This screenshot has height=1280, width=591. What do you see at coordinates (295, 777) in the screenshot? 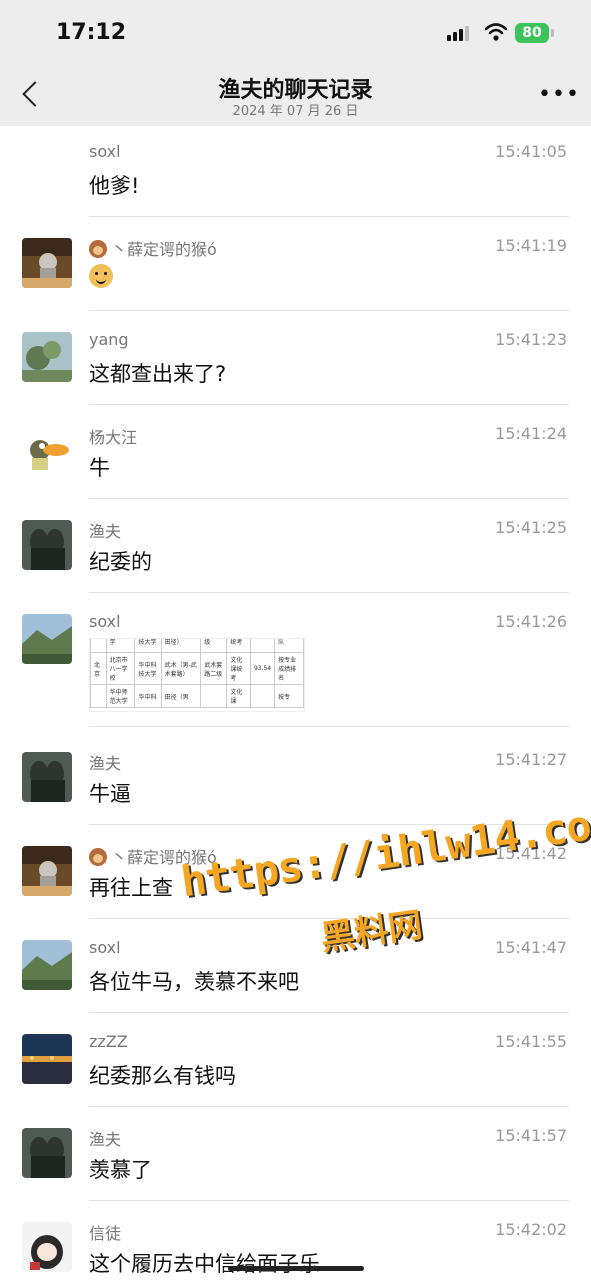
I see `message-item: 渔夫 15:41:27 牛逼` at bounding box center [295, 777].